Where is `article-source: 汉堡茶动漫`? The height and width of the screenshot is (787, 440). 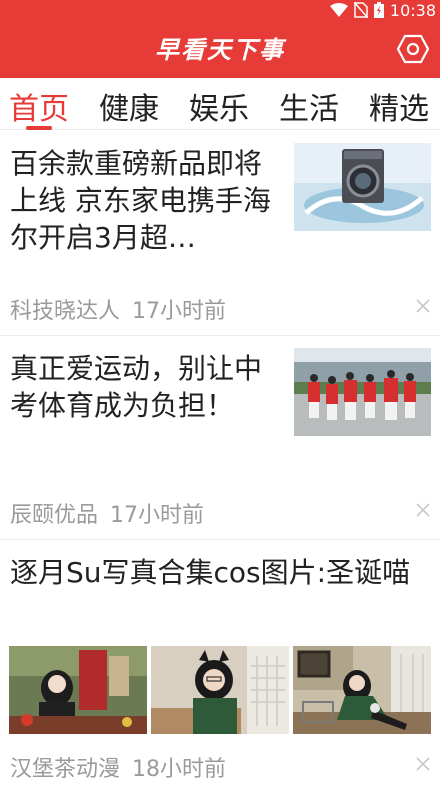
article-source: 汉堡茶动漫 is located at coordinates (65, 769).